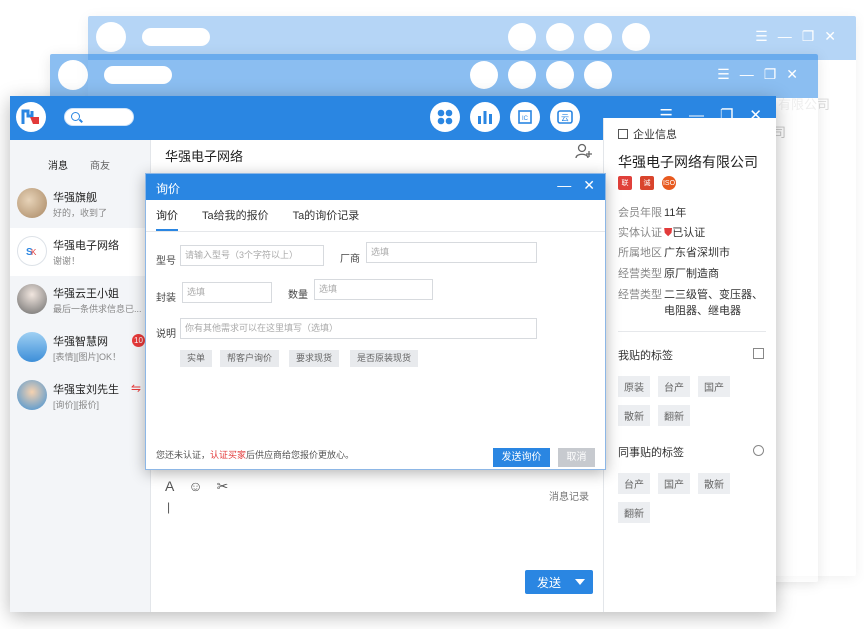 The width and height of the screenshot is (864, 629). Describe the element at coordinates (485, 117) in the screenshot. I see `chart-app-icon` at that location.